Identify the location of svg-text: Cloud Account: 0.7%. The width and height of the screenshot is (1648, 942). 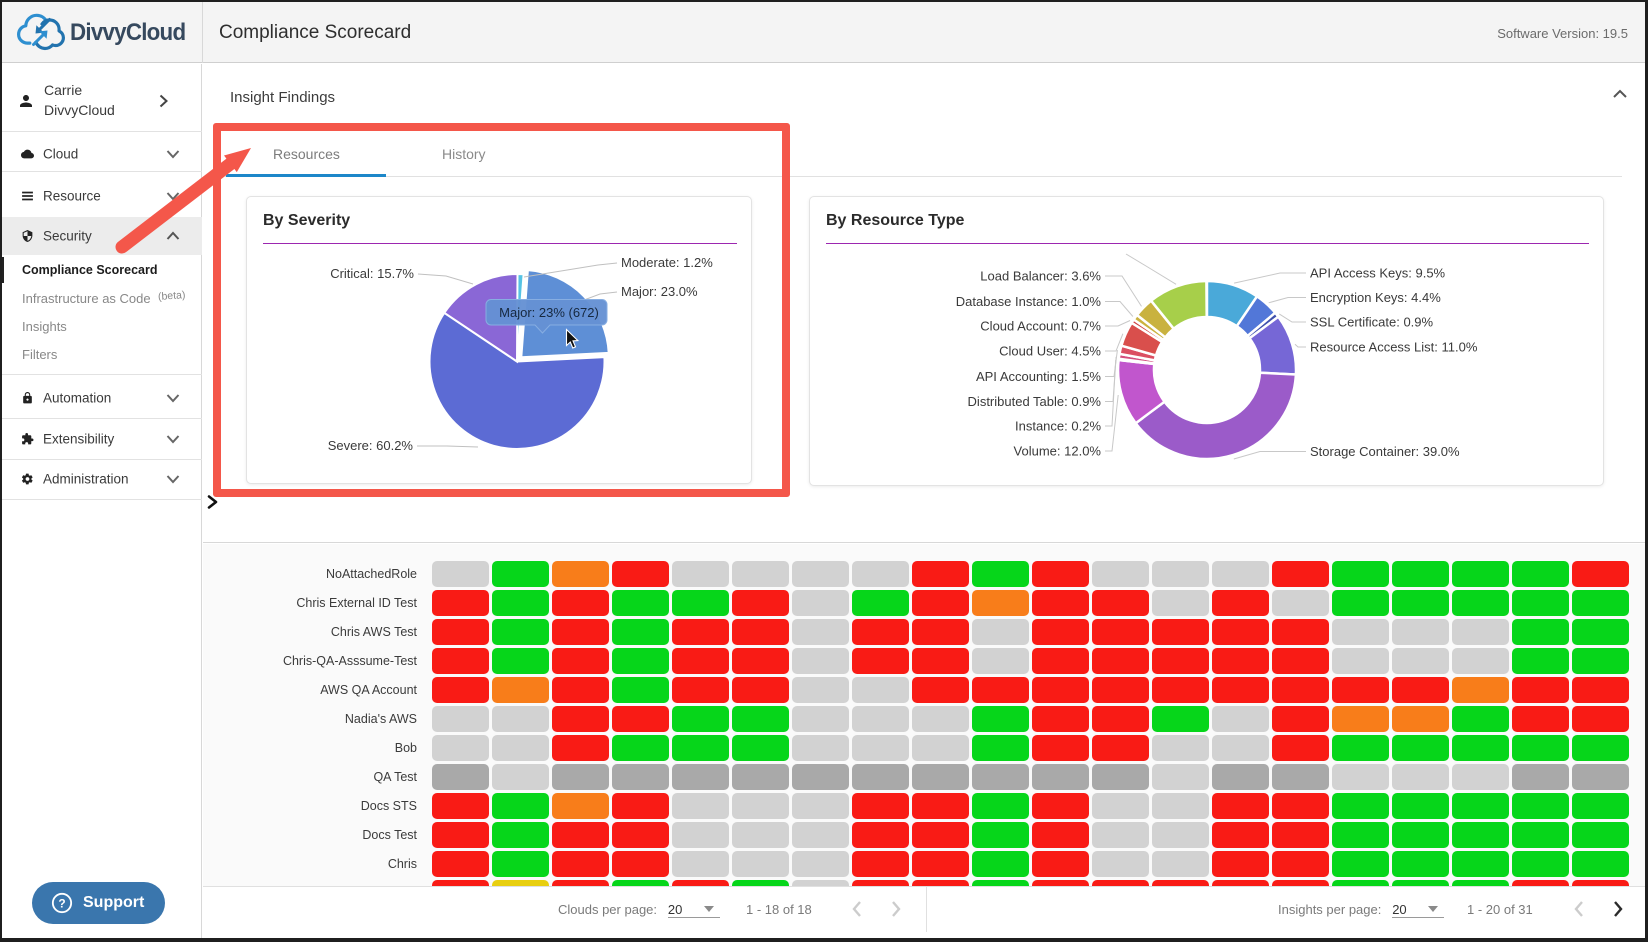
(1040, 326).